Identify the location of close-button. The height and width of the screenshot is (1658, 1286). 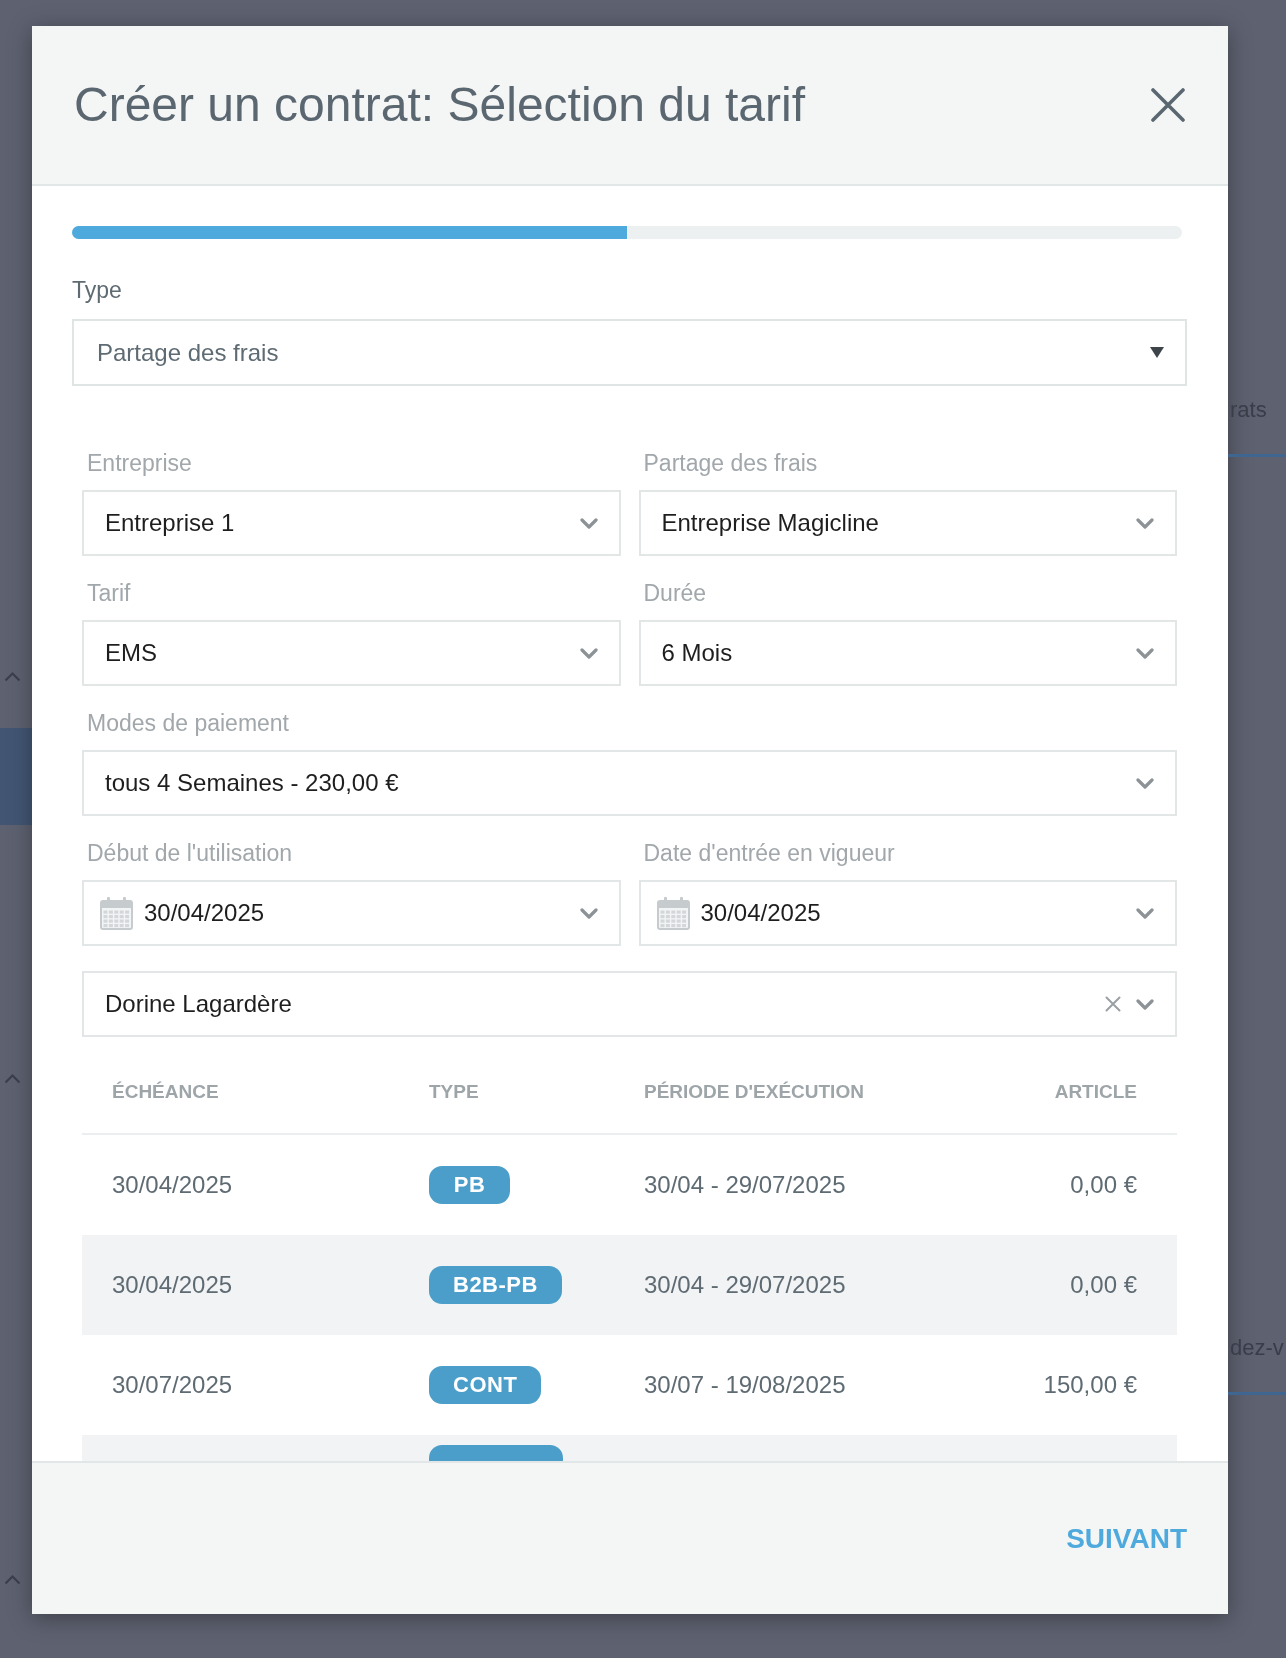
(1168, 105).